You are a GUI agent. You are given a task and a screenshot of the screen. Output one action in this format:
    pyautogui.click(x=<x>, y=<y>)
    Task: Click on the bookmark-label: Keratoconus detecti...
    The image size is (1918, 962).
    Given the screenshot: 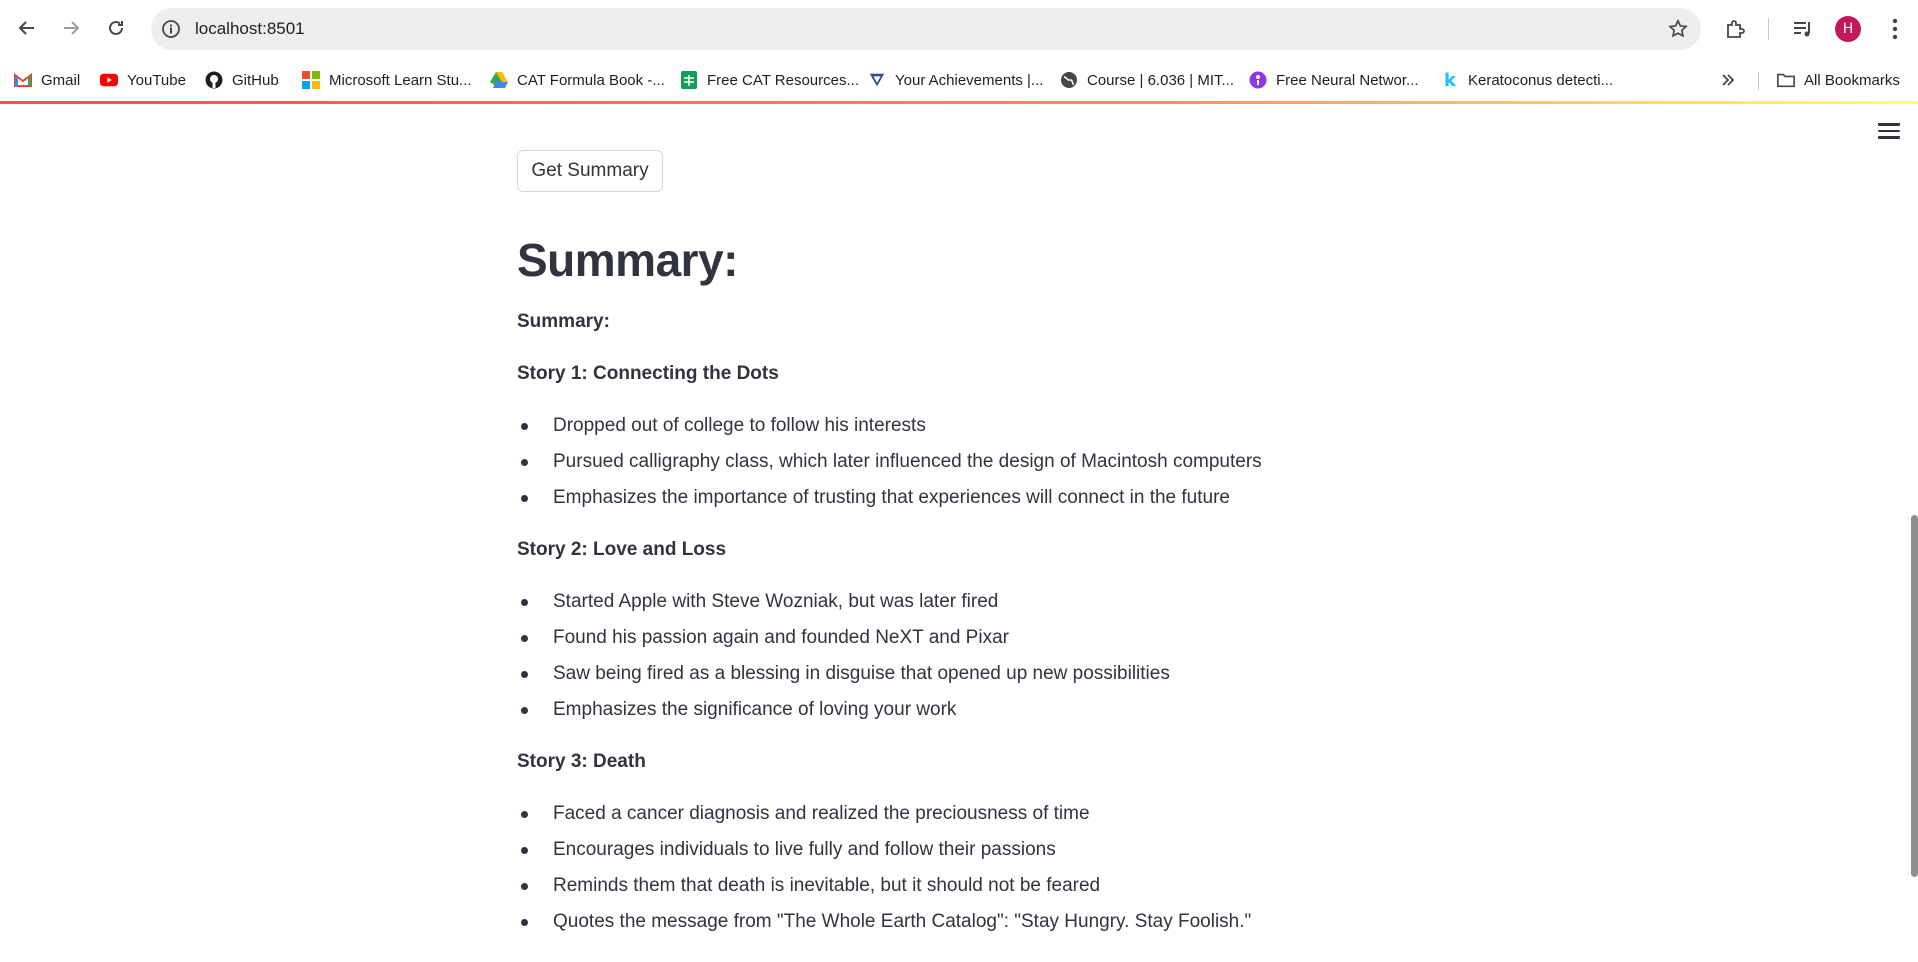 What is the action you would take?
    pyautogui.click(x=1541, y=80)
    